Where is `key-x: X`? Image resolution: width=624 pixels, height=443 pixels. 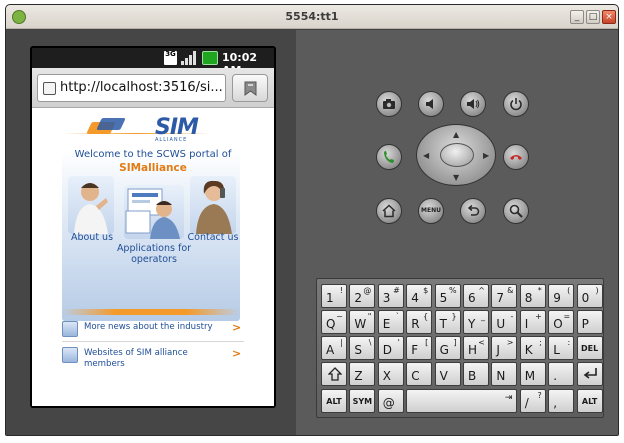 key-x: X is located at coordinates (390, 374).